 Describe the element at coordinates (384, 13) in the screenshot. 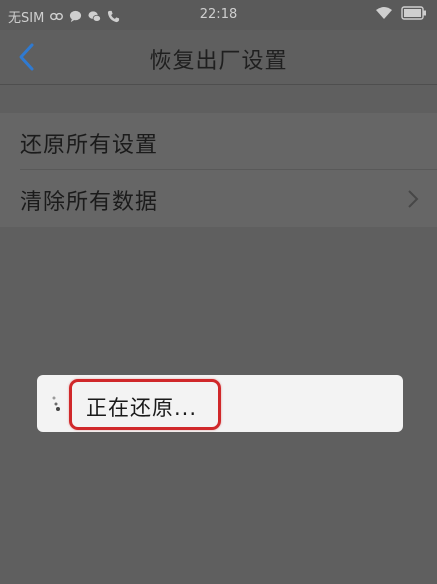

I see `wifi-icon` at that location.